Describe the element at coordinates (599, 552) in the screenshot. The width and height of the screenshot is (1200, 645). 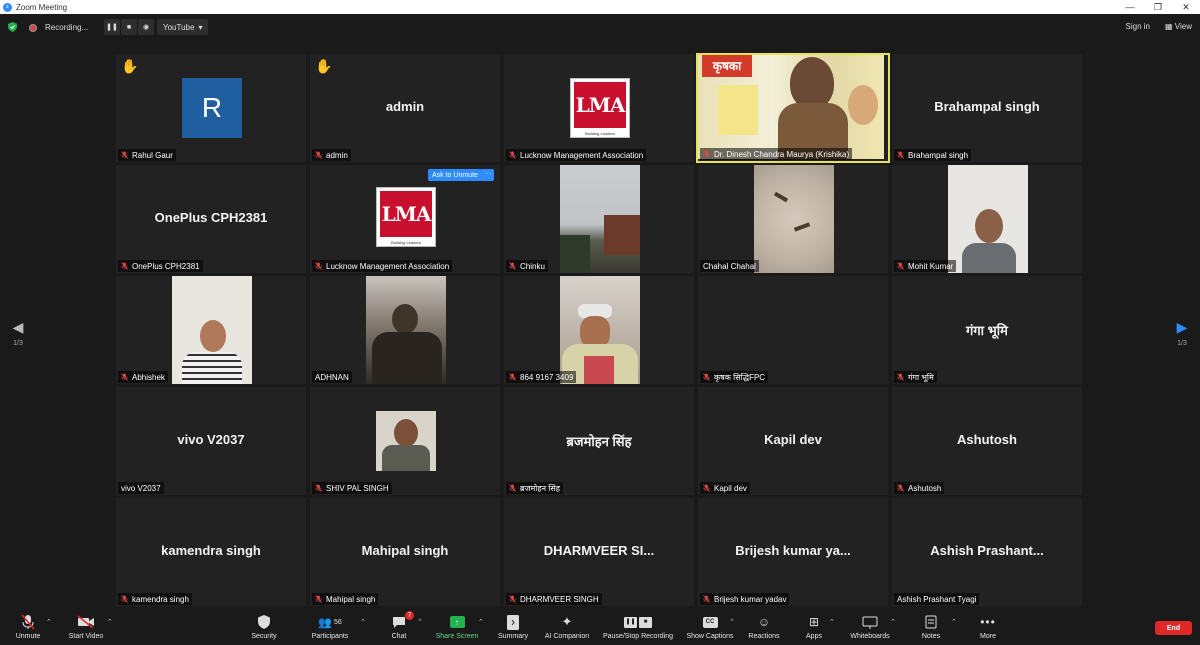
I see `participant-tile: DHARMVEER SI... DHARMVEER SINGH` at that location.